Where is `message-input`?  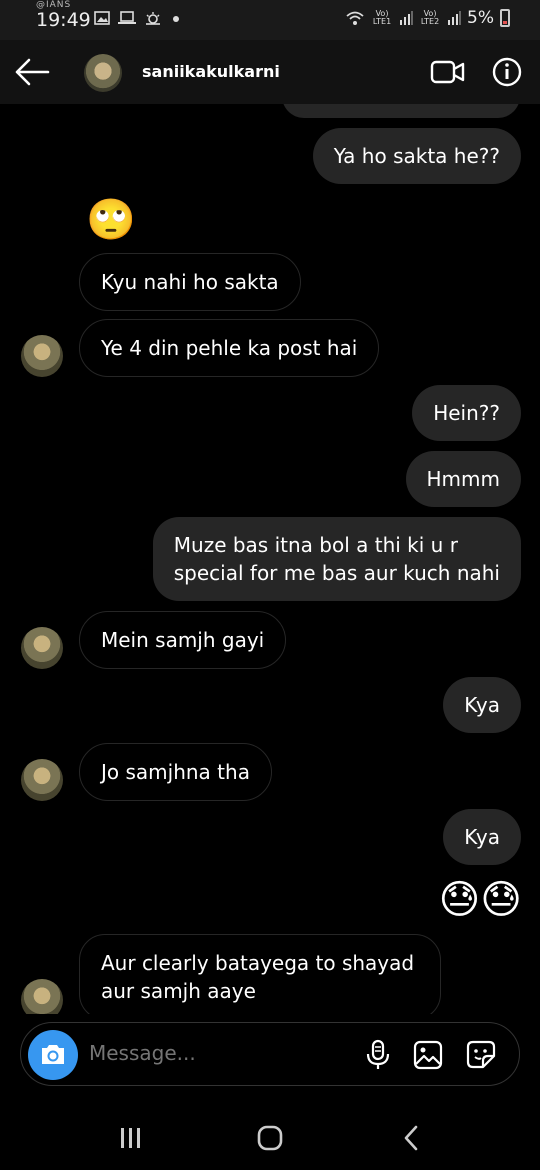 message-input is located at coordinates (214, 1053).